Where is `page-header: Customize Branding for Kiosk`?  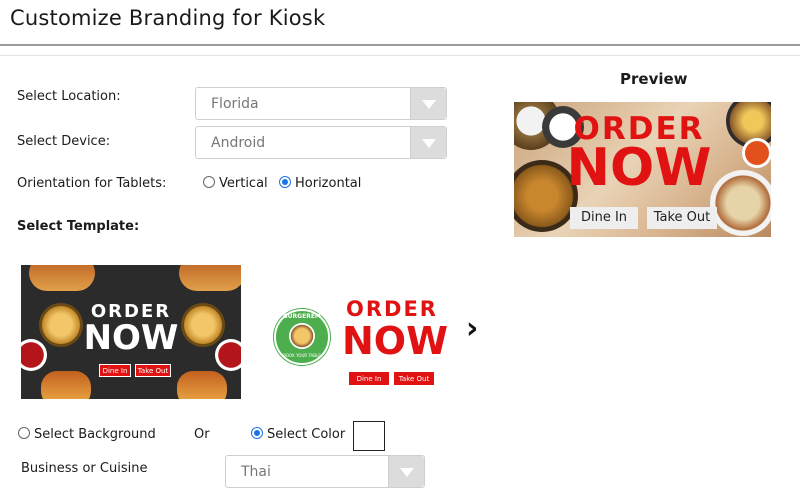 page-header: Customize Branding for Kiosk is located at coordinates (400, 23).